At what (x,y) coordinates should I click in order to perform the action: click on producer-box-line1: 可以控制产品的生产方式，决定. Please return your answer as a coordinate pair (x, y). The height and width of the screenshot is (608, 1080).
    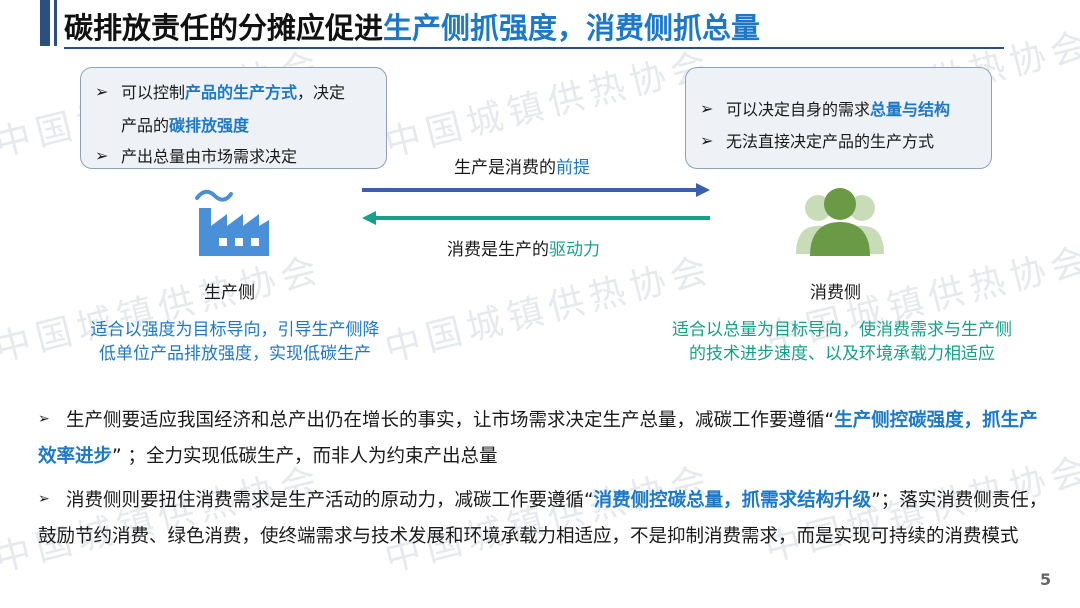
    Looking at the image, I should click on (233, 92).